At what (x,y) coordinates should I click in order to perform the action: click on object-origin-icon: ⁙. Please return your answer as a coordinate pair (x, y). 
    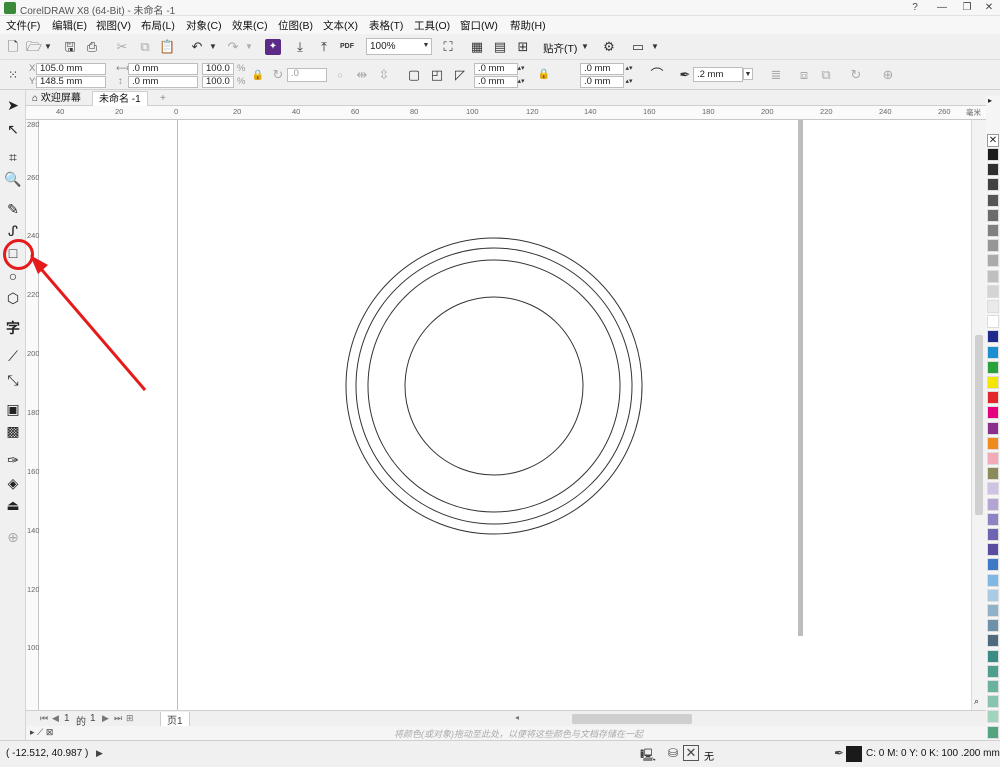
    Looking at the image, I should click on (13, 75).